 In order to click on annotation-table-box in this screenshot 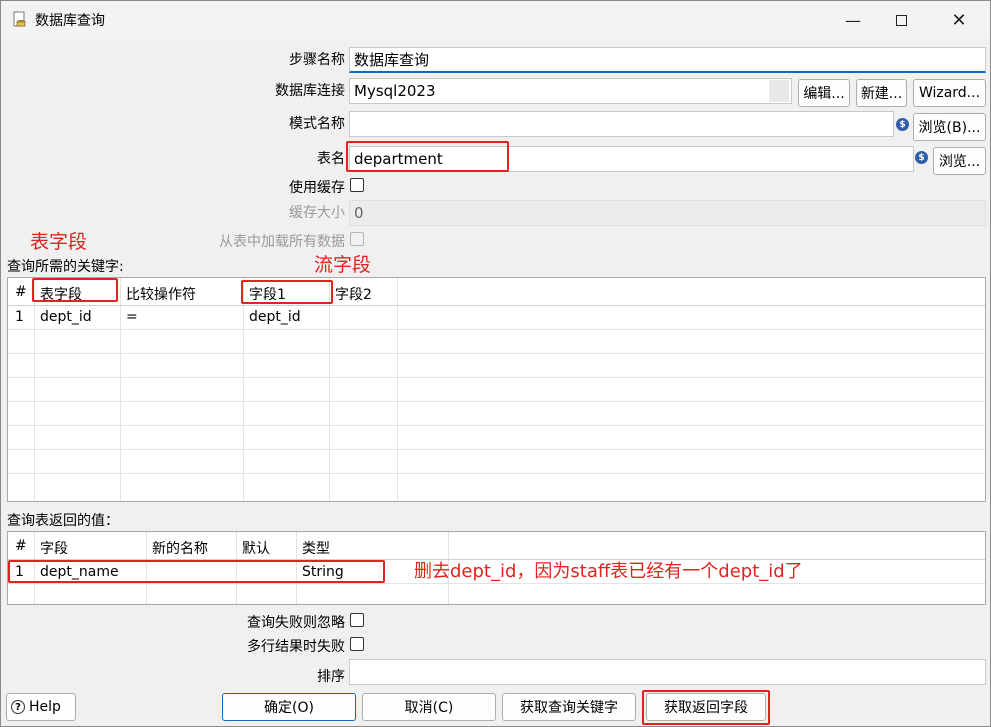, I will do `click(427, 156)`.